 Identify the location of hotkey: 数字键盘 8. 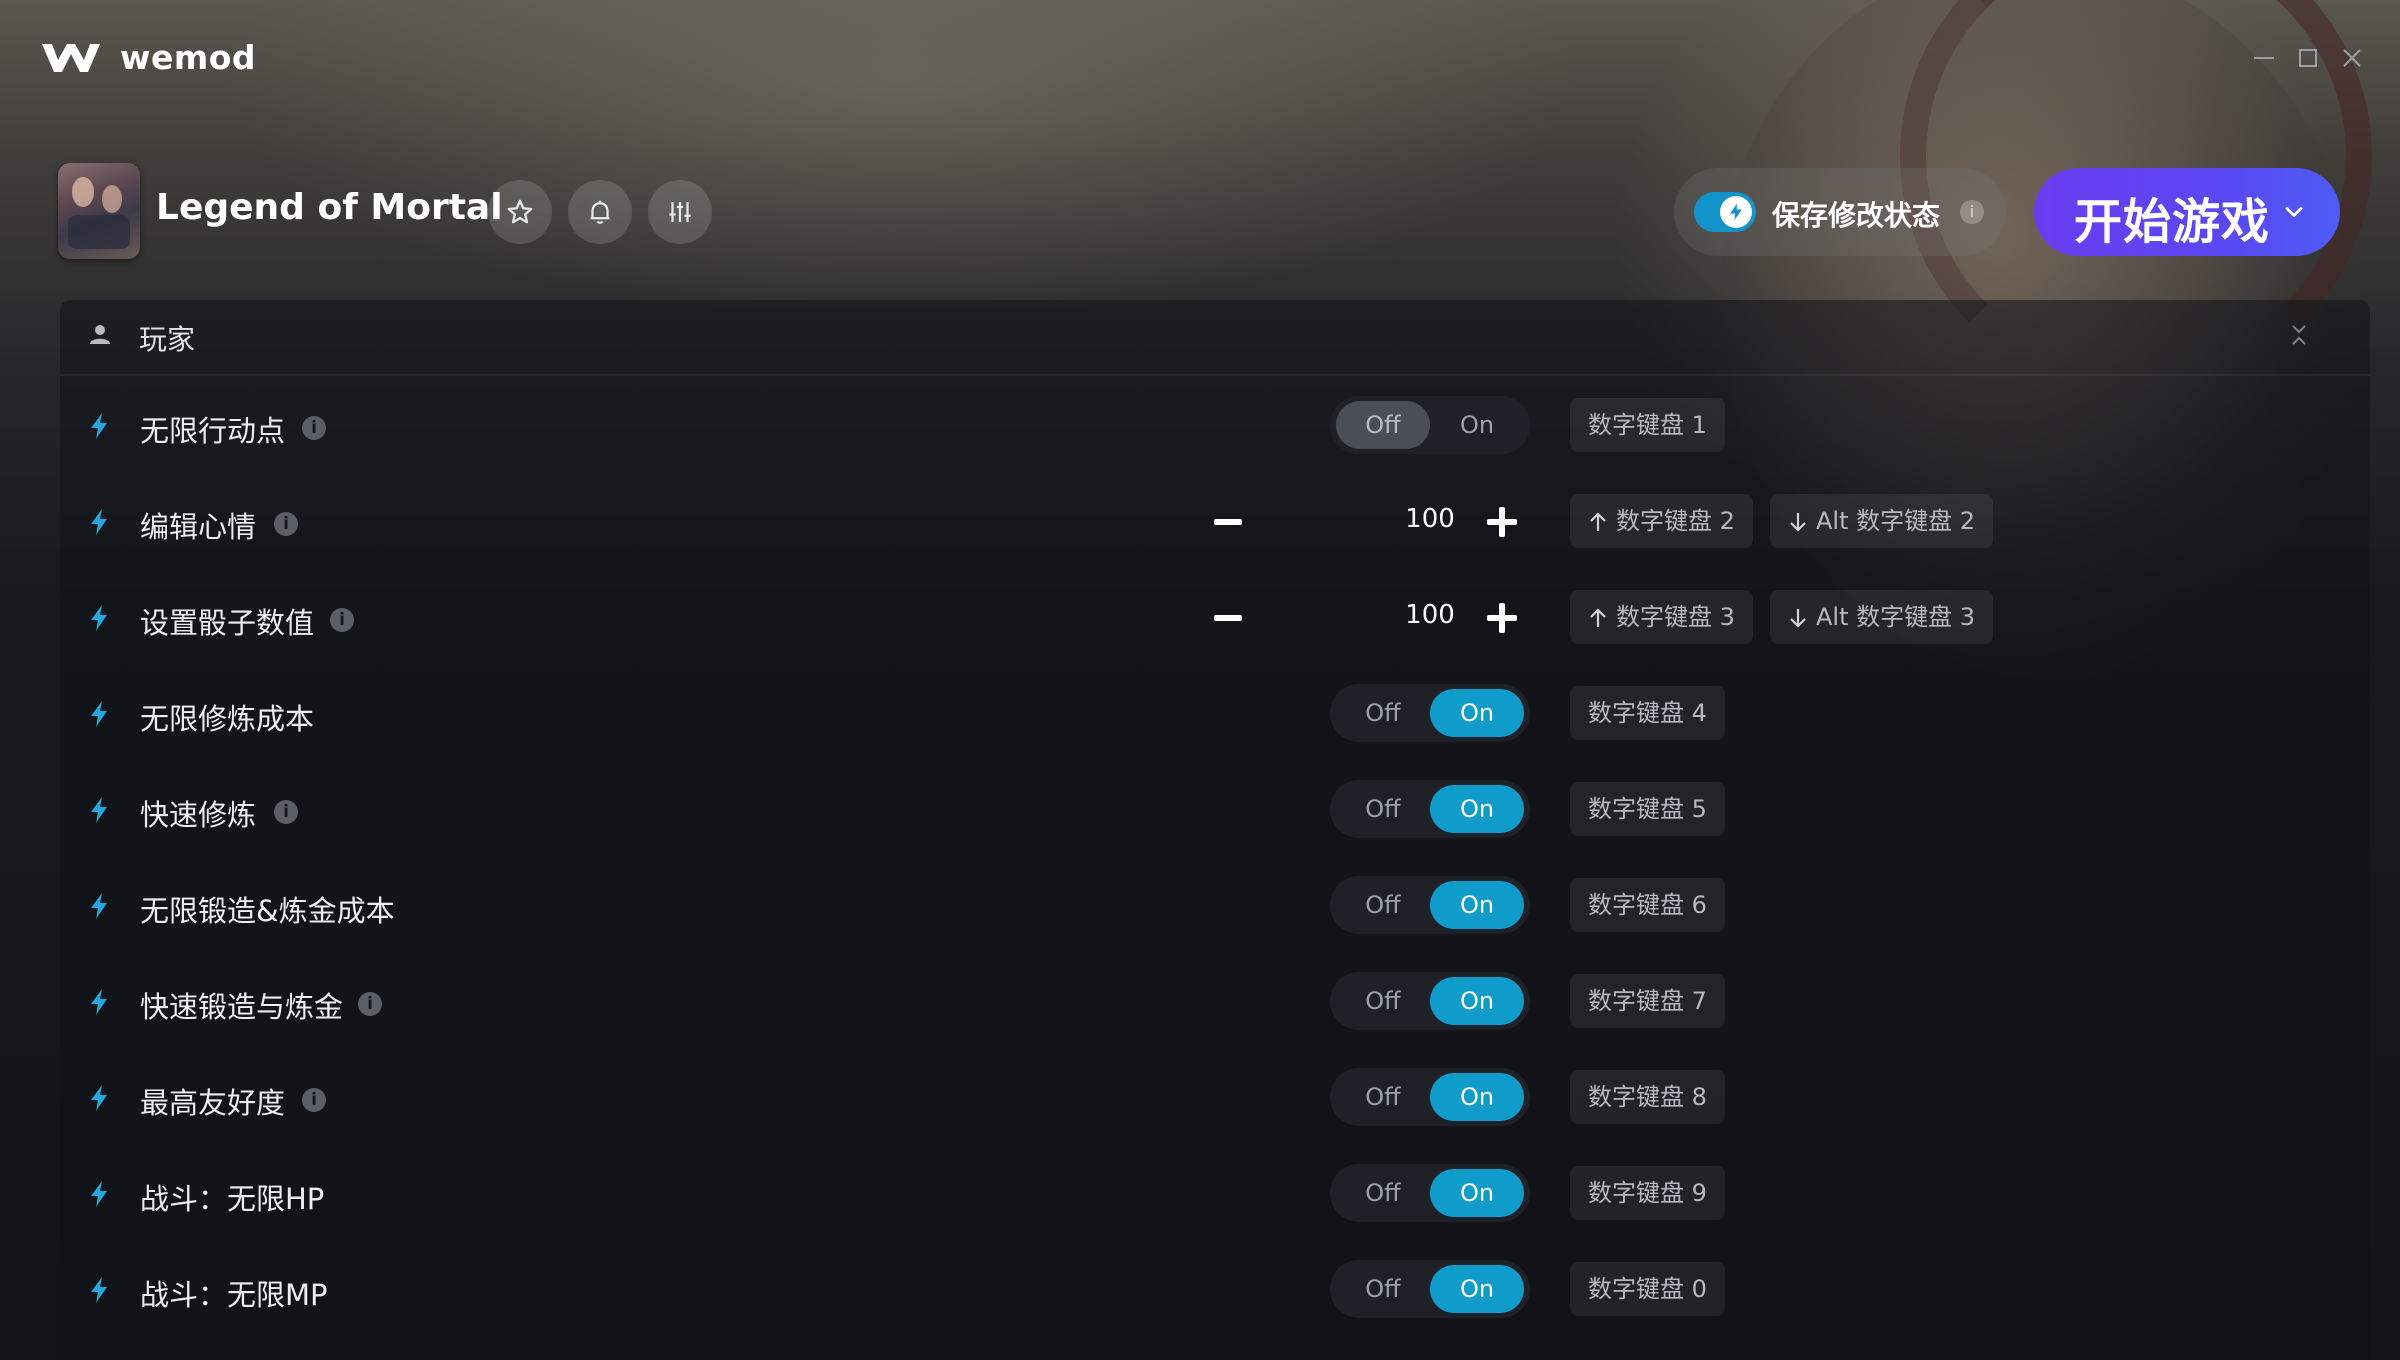
(1647, 1097).